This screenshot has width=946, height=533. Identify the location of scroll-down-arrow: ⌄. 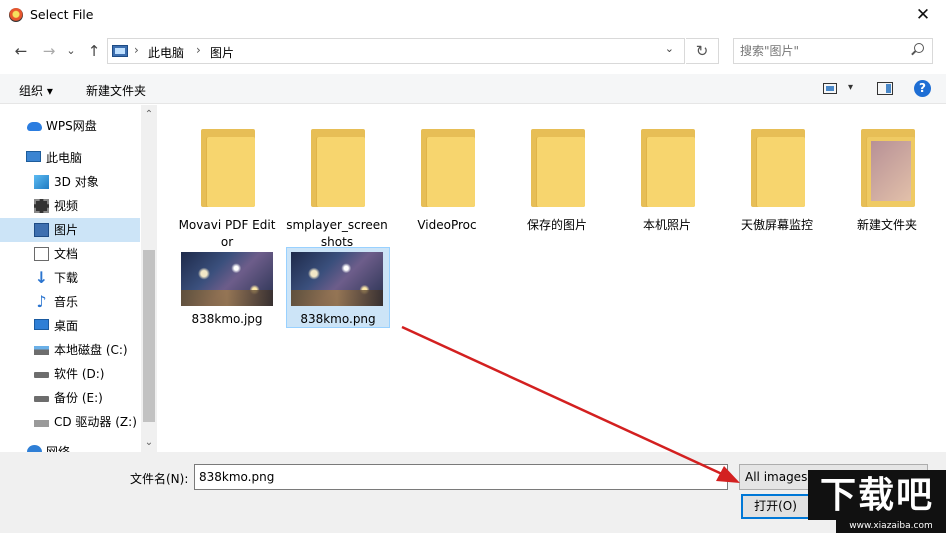
(149, 443).